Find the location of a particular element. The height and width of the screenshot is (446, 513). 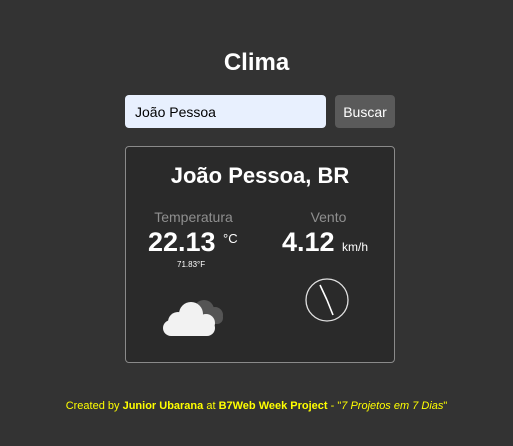

temperature-fahrenheit: 71.83°F is located at coordinates (191, 264).